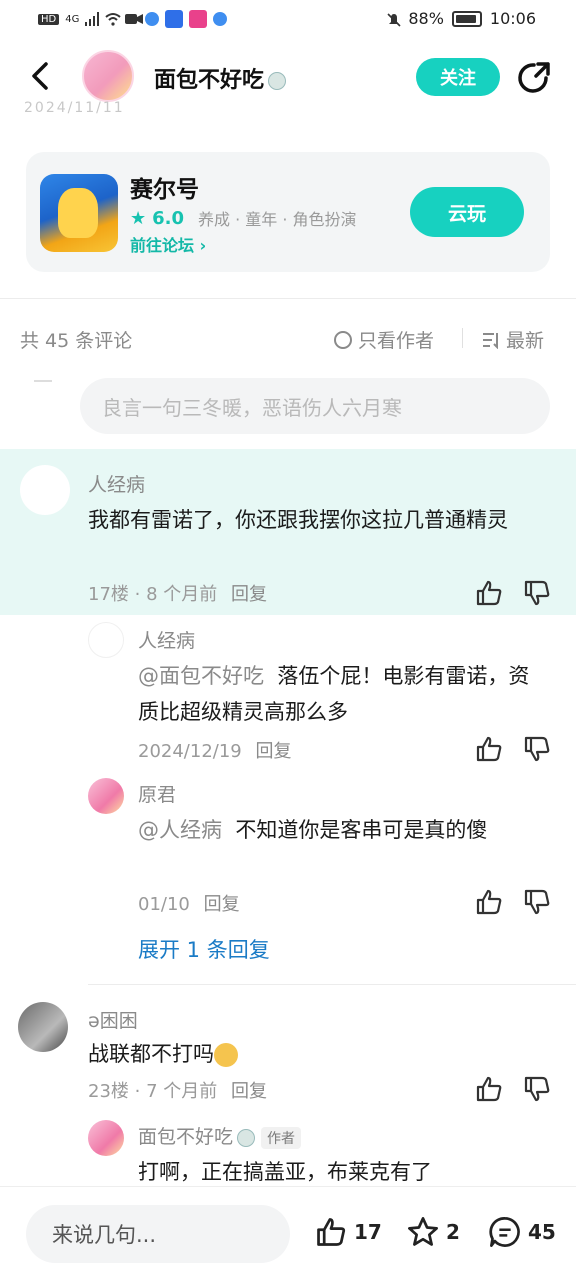 The image size is (576, 1280). I want to click on wifi-icon, so click(113, 19).